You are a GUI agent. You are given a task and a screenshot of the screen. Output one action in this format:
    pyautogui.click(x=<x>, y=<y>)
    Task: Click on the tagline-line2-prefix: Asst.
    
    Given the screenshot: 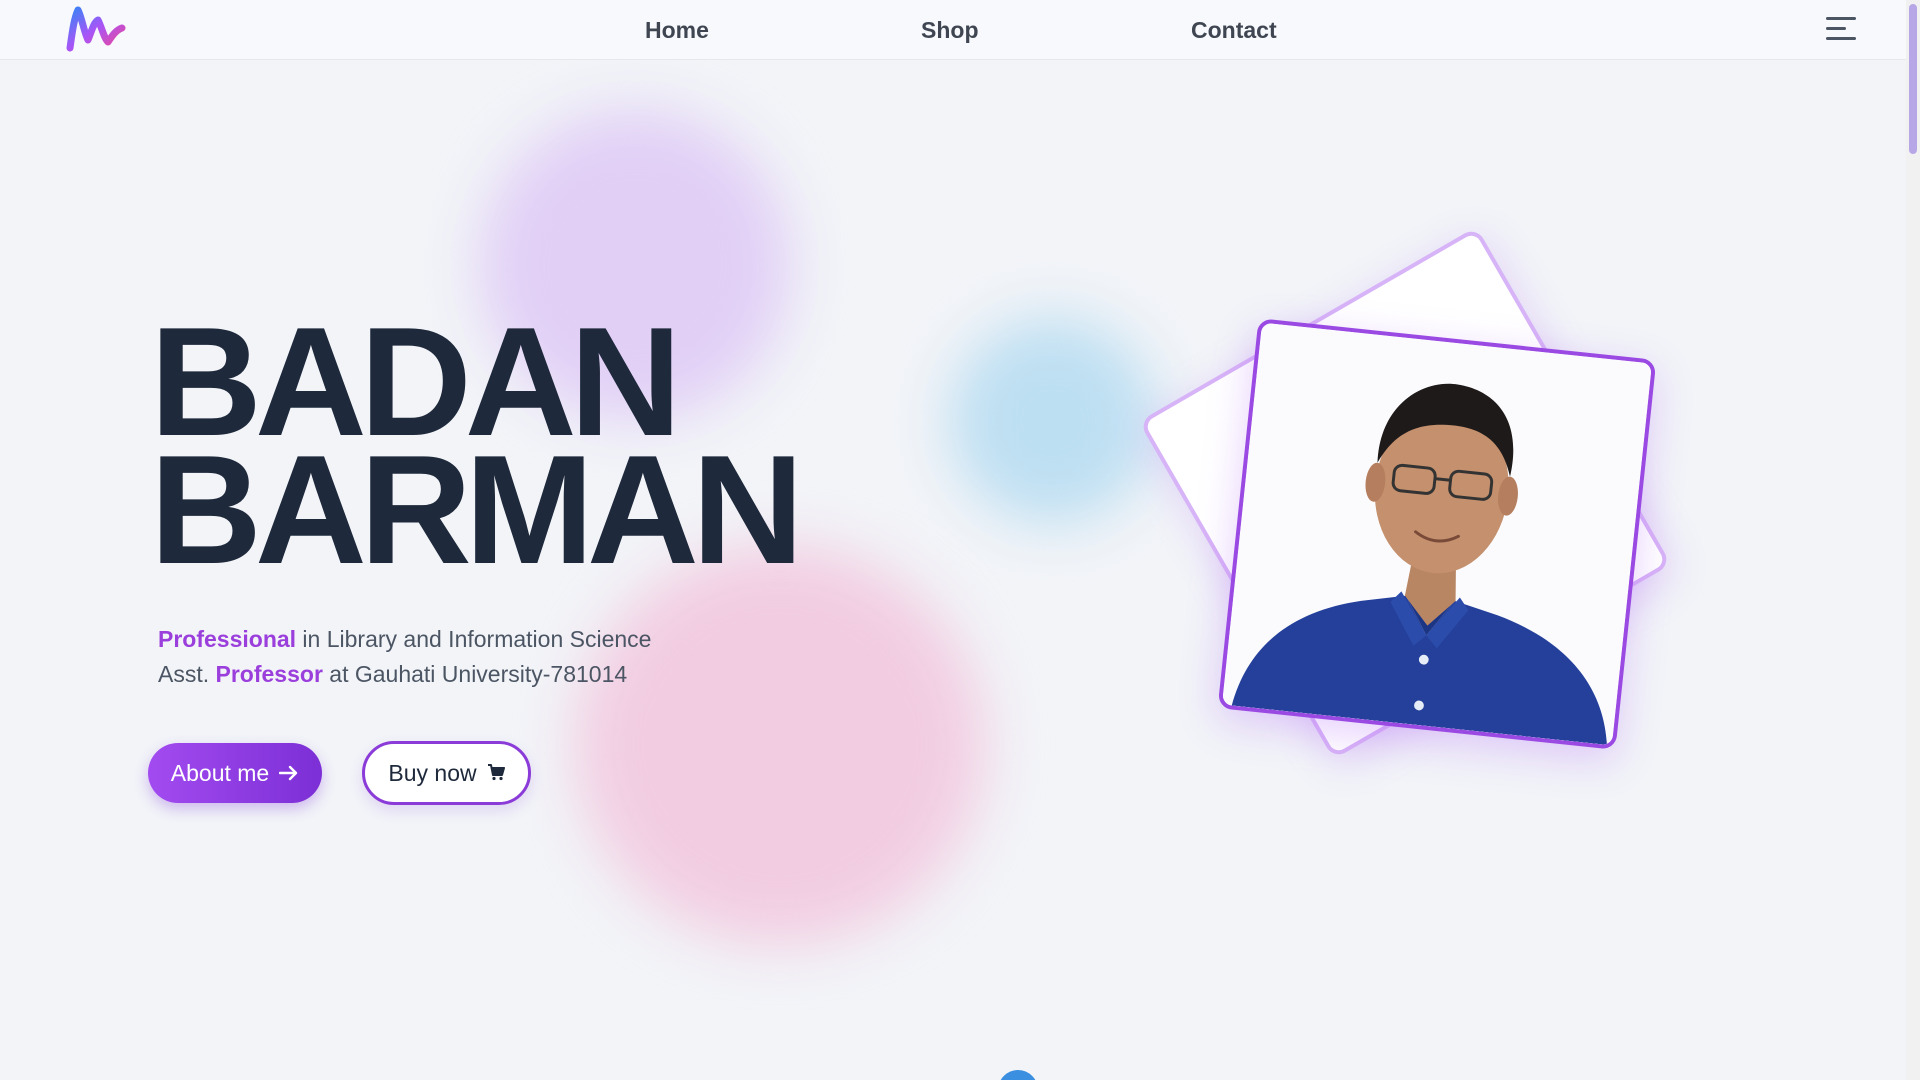 What is the action you would take?
    pyautogui.click(x=187, y=674)
    